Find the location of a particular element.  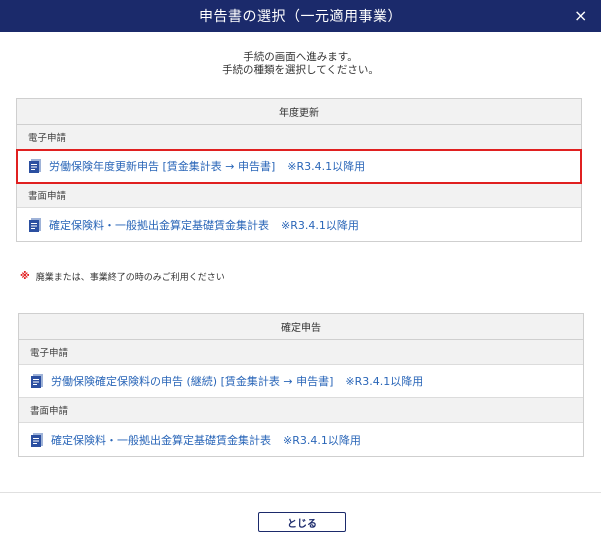

final-electronic-link-label: 労働保険確定保険料の申告 (継続) [賃金集計表 → 申告書] is located at coordinates (192, 381).